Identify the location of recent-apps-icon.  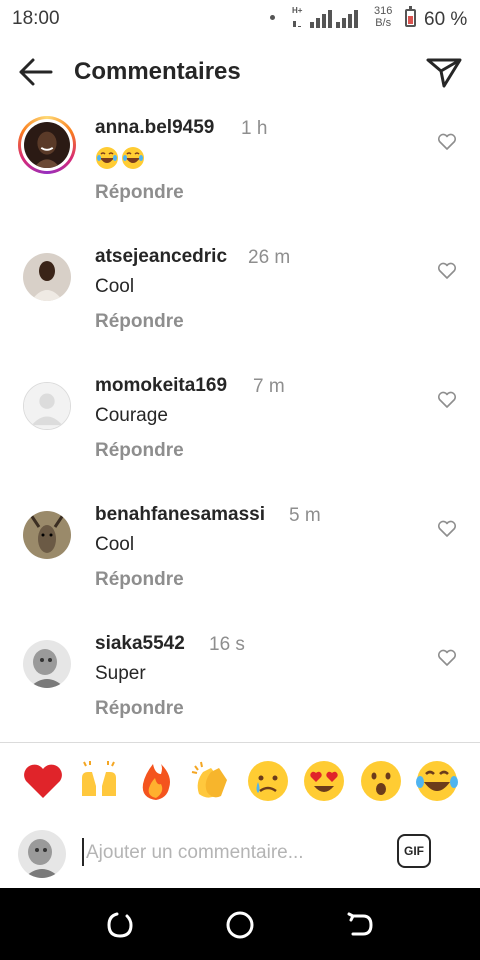
(120, 925).